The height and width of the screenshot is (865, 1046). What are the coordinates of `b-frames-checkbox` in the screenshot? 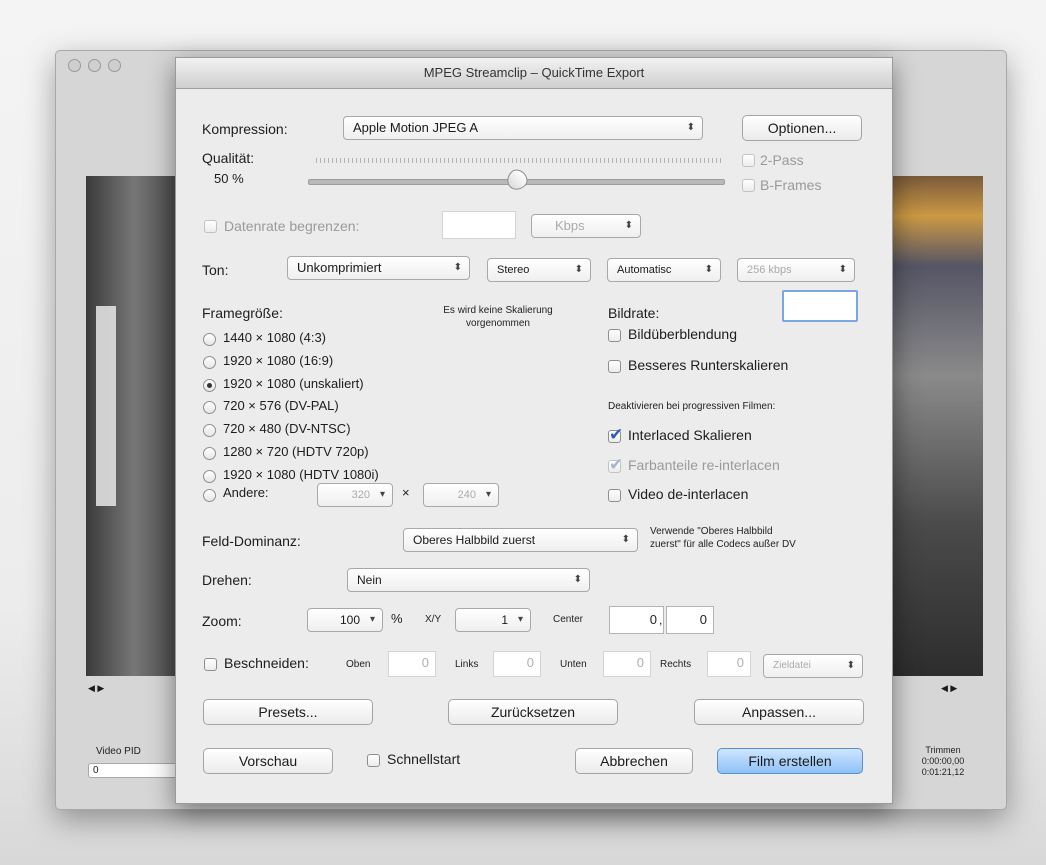 It's located at (748, 185).